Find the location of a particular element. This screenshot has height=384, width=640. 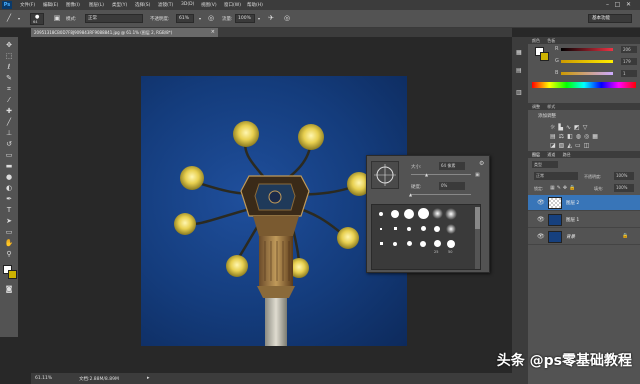

pressure-size-icon: ◎ is located at coordinates (287, 18).